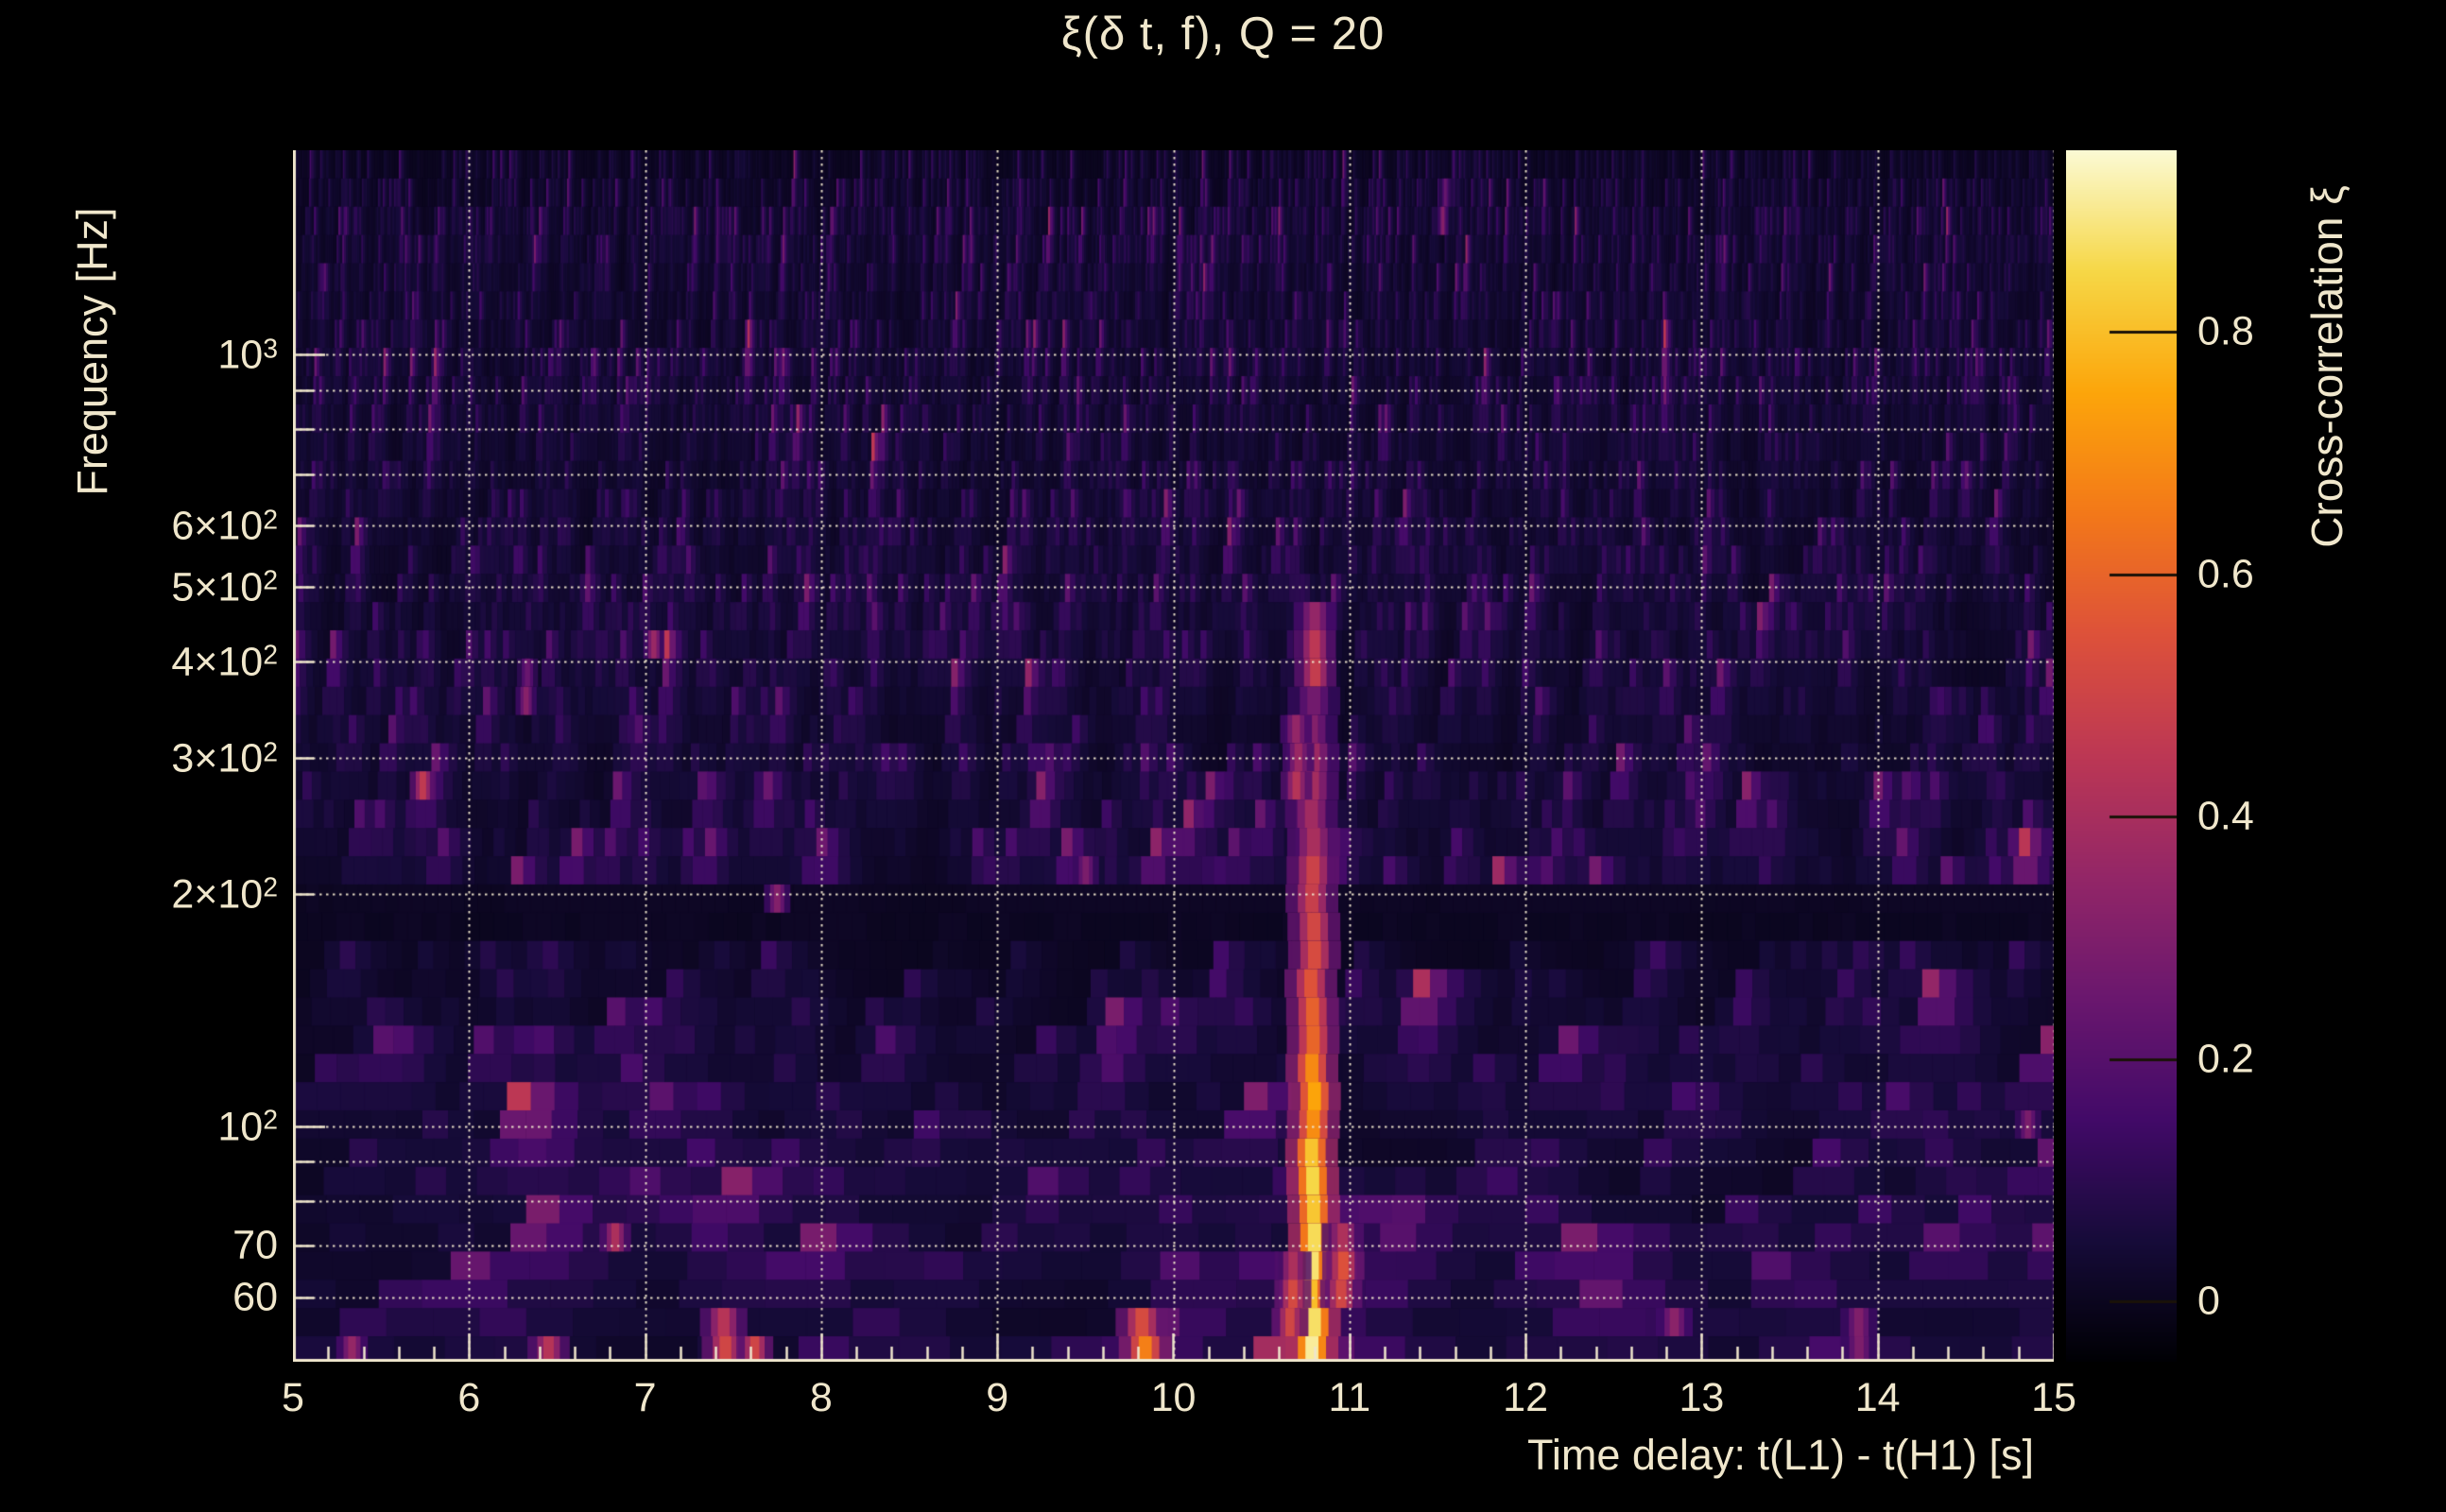  Describe the element at coordinates (92, 351) in the screenshot. I see `y-axis-title: Frequency [Hz]` at that location.